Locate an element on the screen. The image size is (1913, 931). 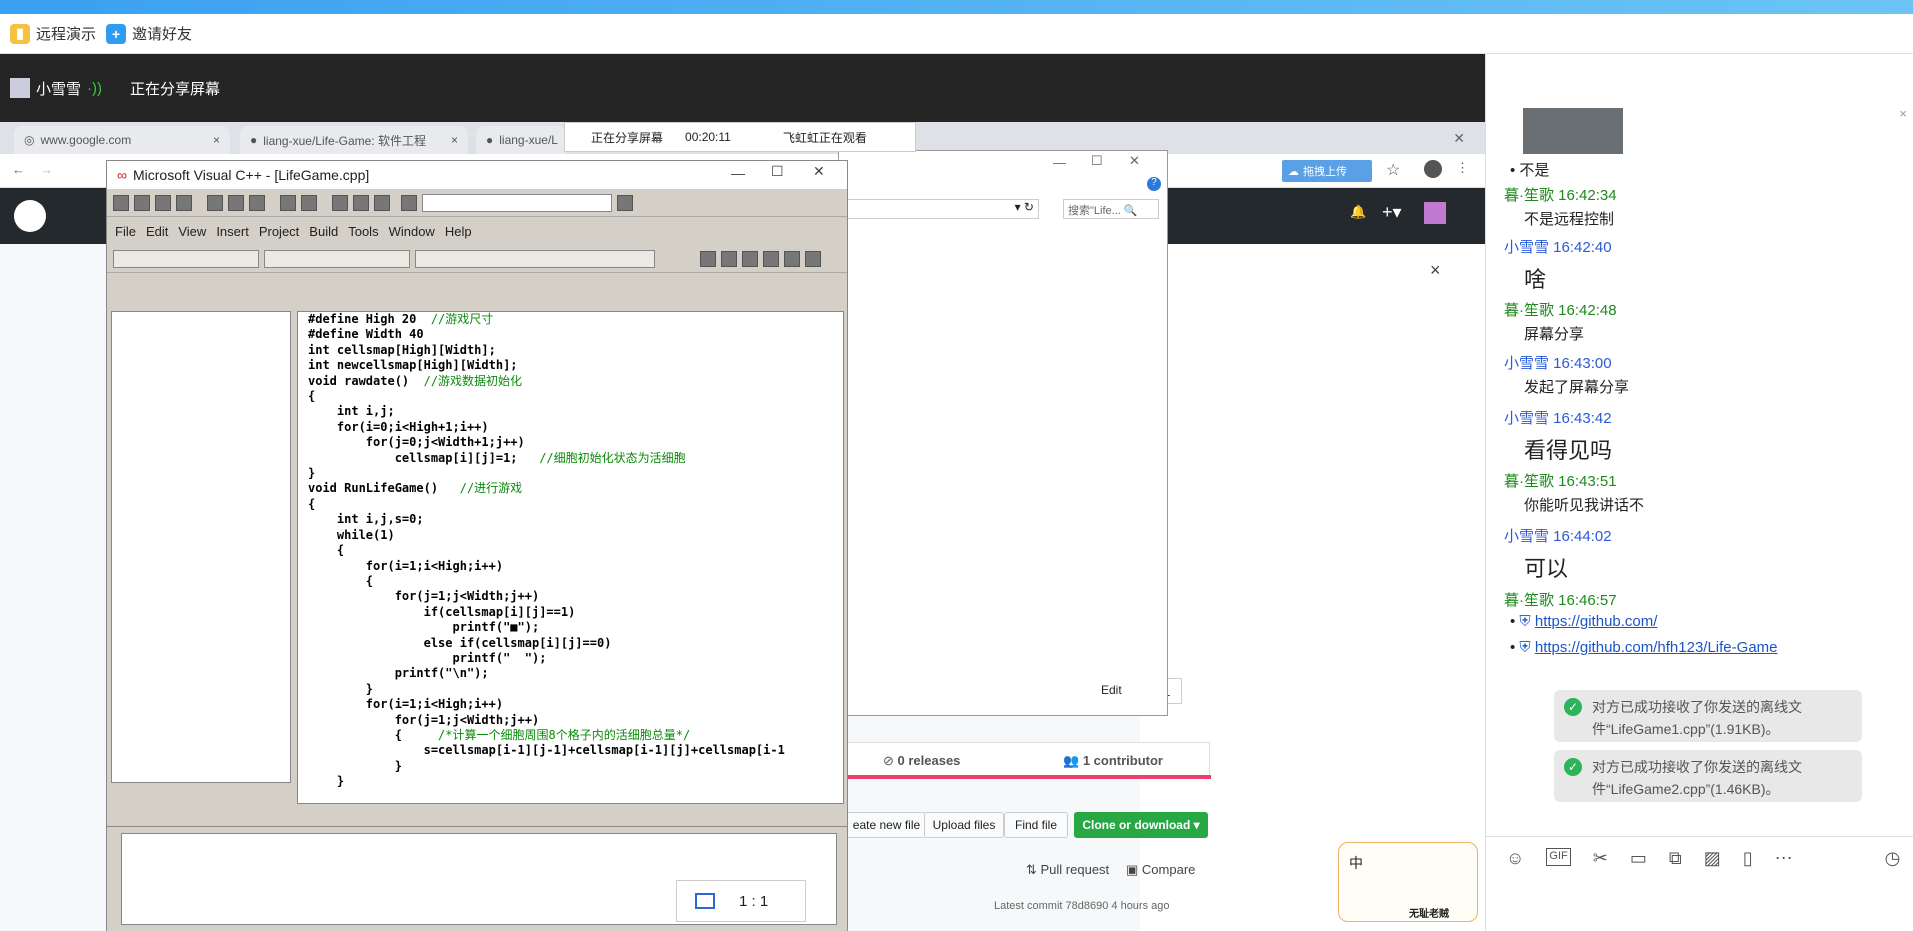
link-item: • ⛨ https://github.com/hfh123/Life-Game is located at coordinates (1644, 647).